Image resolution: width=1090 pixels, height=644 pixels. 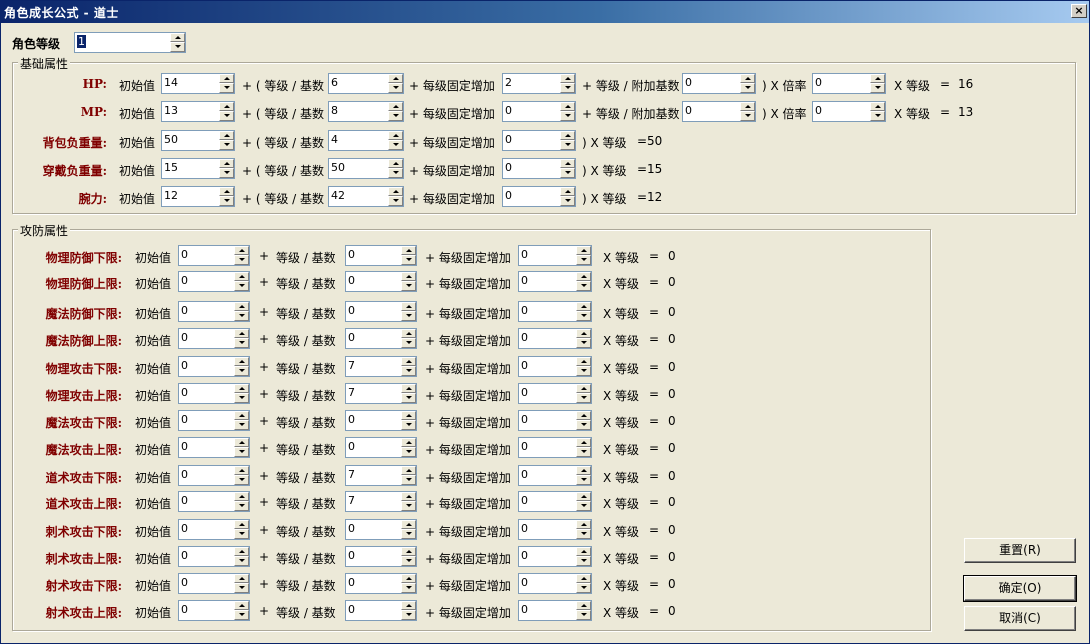 What do you see at coordinates (366, 196) in the screenshot?
I see `basic-base-field: 42` at bounding box center [366, 196].